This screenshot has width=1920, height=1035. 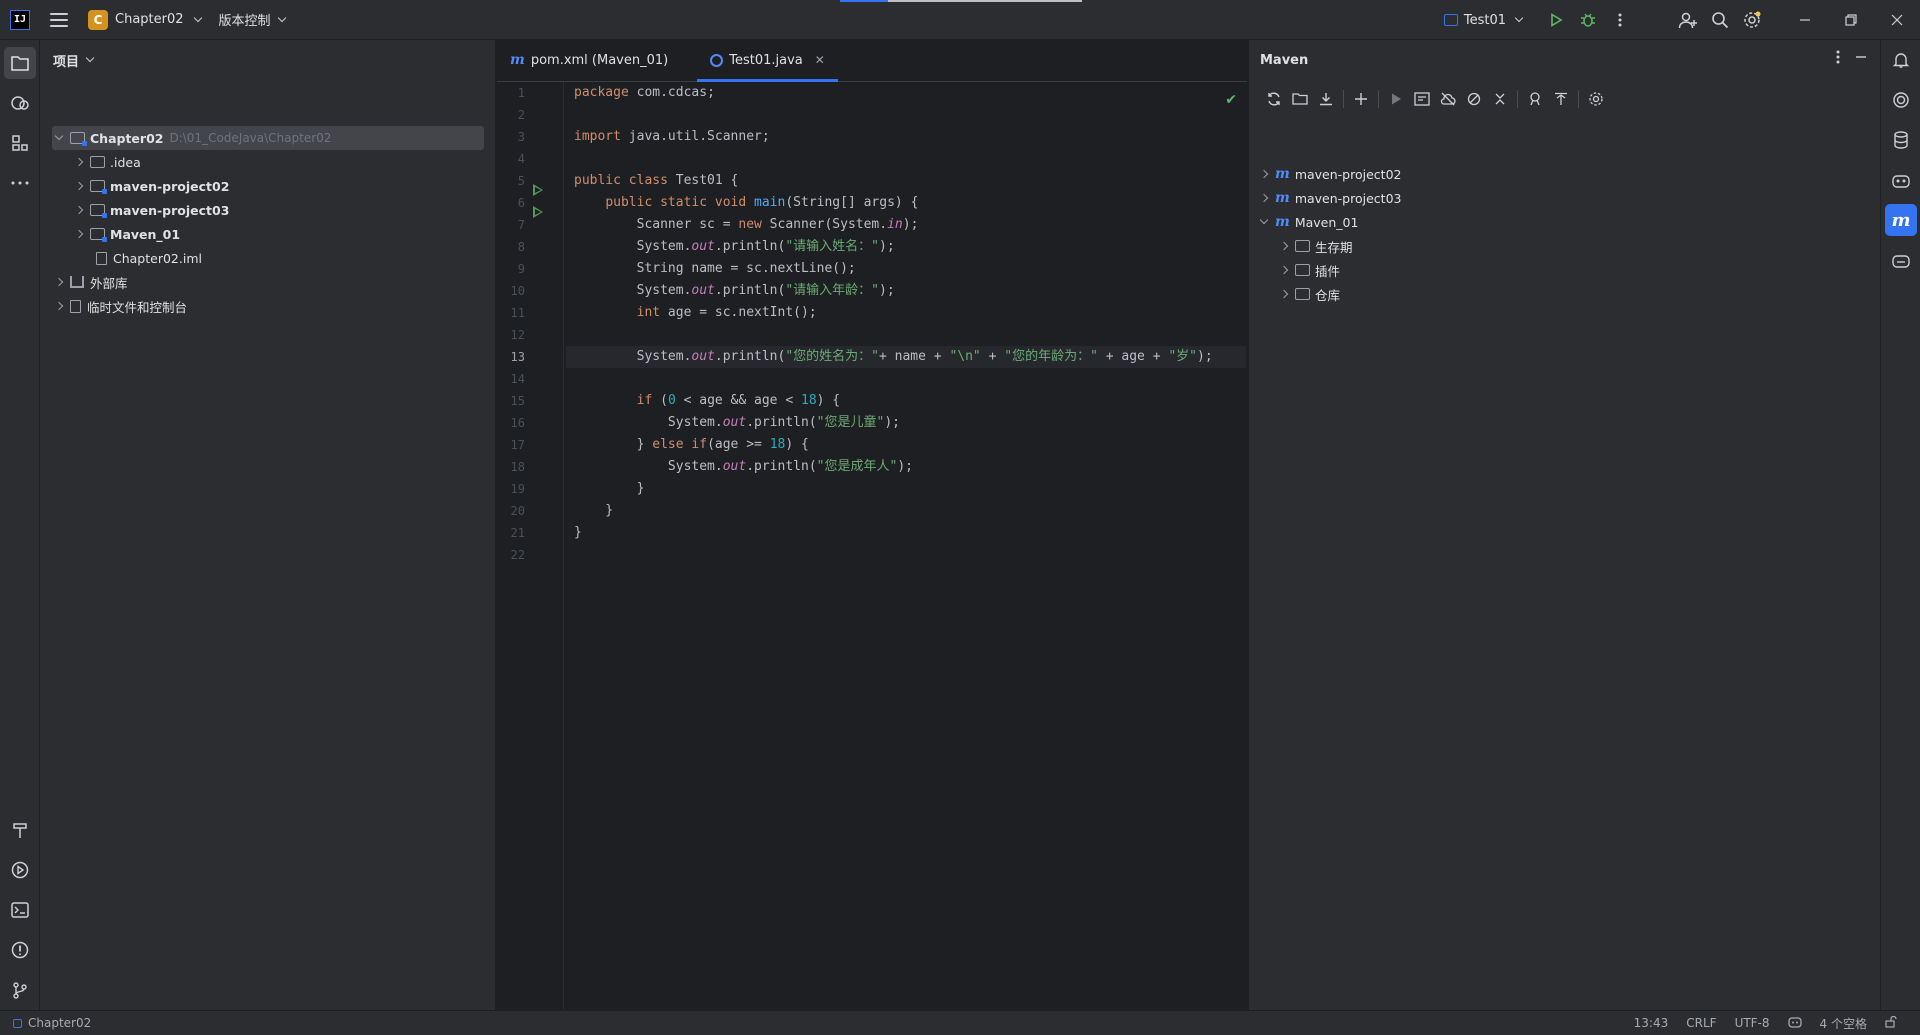 What do you see at coordinates (20, 19) in the screenshot?
I see `intellij-logo-icon: IJ` at bounding box center [20, 19].